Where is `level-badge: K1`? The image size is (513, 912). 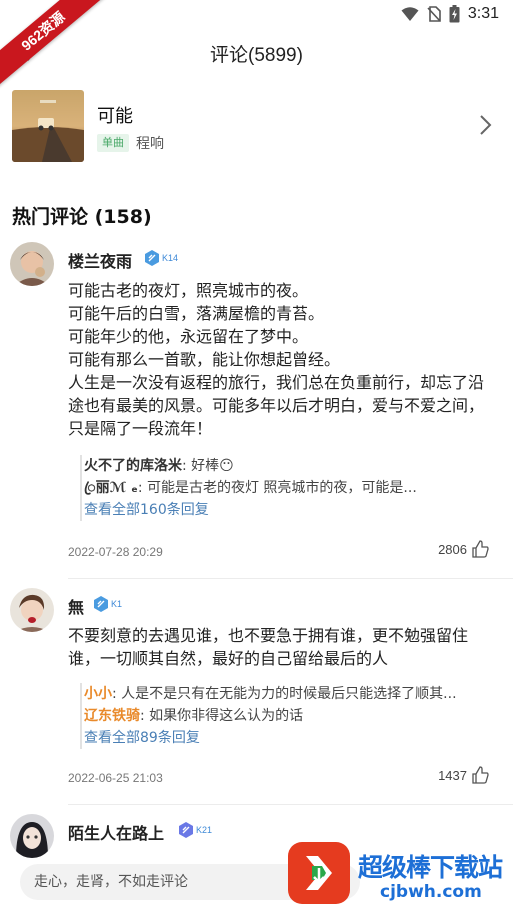
level-badge: K1 is located at coordinates (107, 604).